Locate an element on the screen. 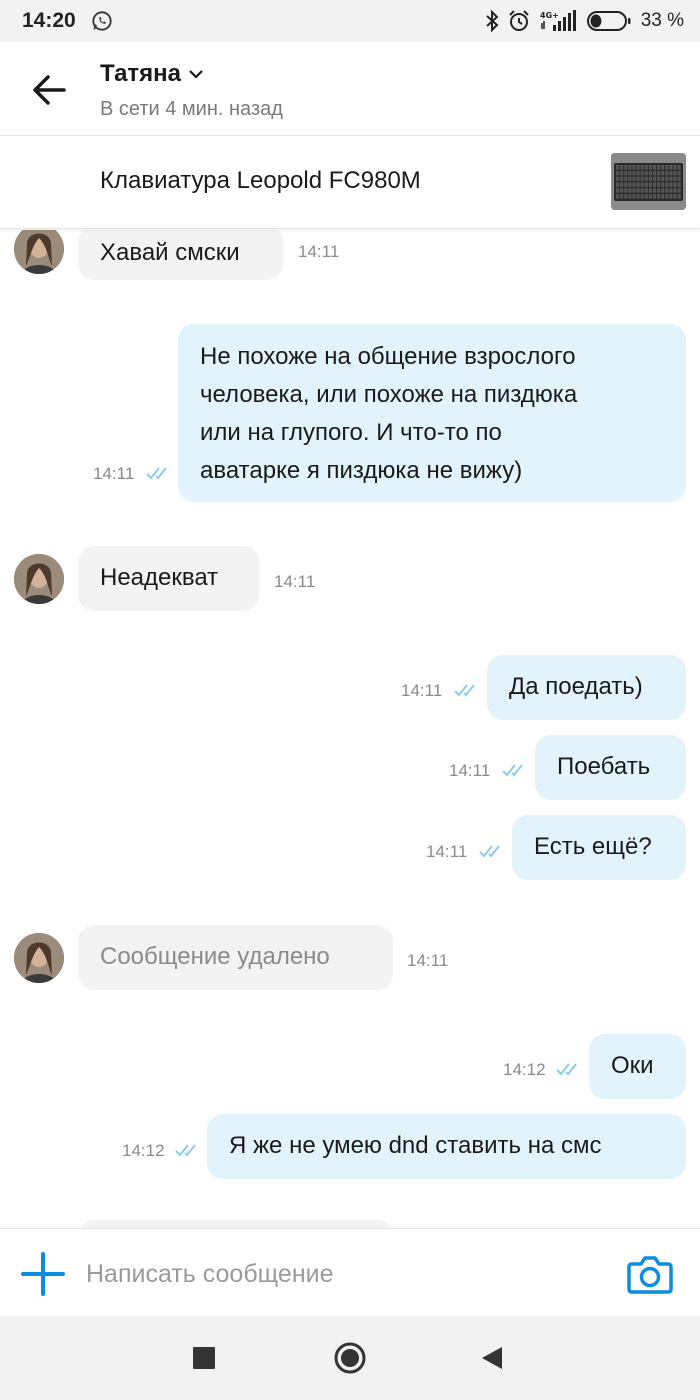 The image size is (700, 1400). listing-banner: Клавиатура Leopold FC980M is located at coordinates (350, 183).